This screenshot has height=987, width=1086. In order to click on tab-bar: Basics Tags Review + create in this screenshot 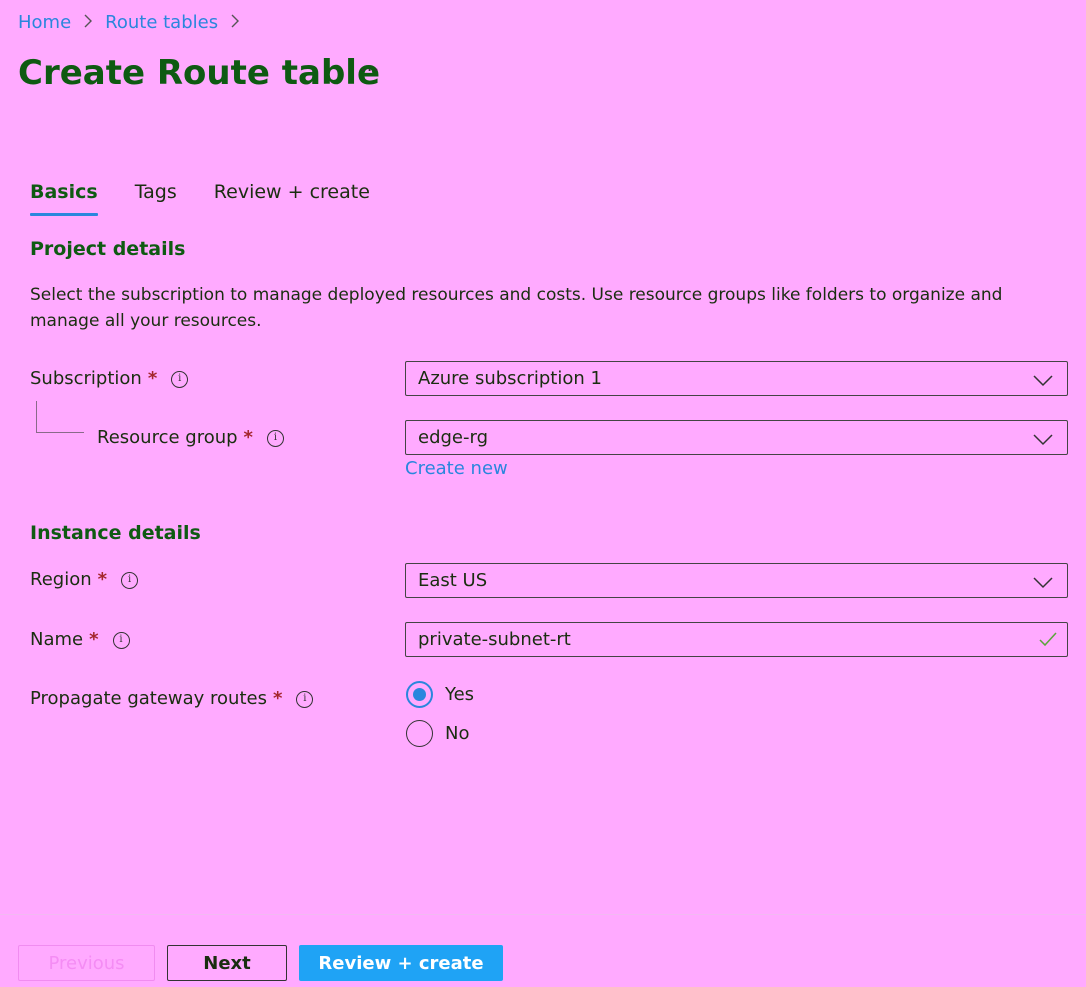, I will do `click(218, 197)`.